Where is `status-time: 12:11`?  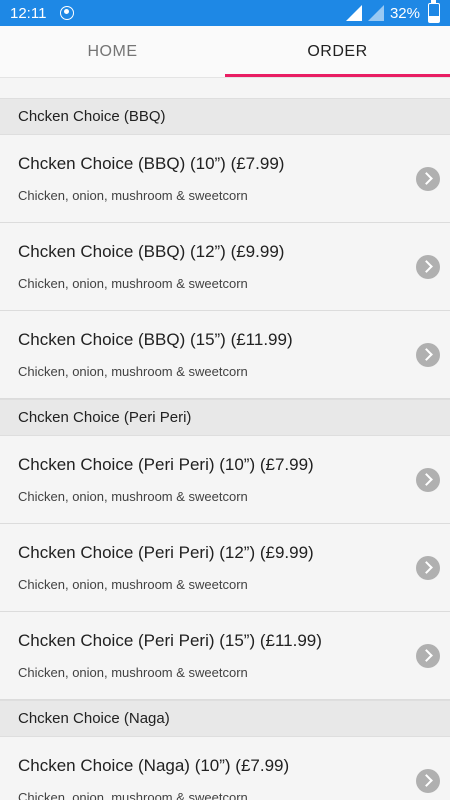
status-time: 12:11 is located at coordinates (28, 13).